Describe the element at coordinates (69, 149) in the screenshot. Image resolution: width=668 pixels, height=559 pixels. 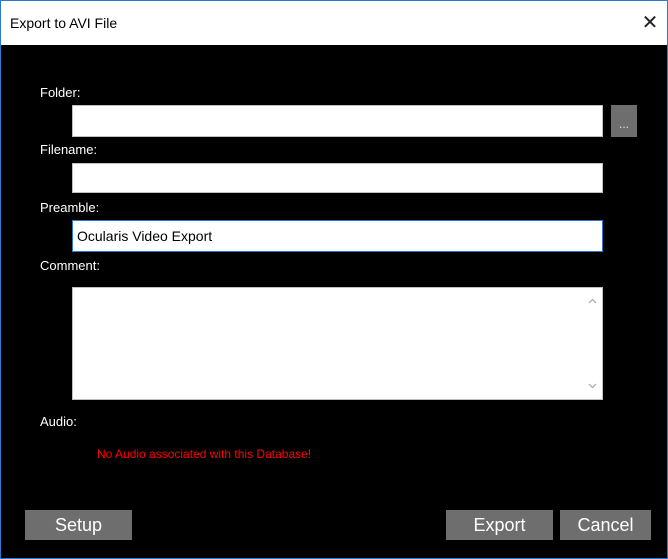
I see `filename-label: Filename:` at that location.